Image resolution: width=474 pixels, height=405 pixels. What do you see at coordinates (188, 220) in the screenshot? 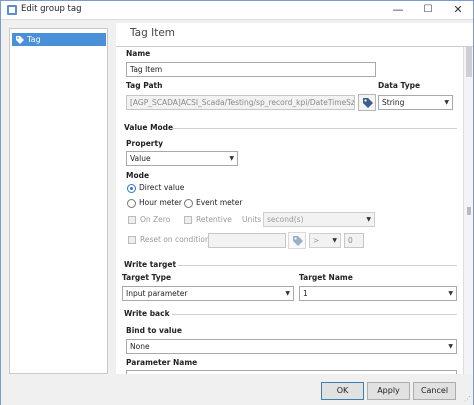
I see `retentive-checkbox` at bounding box center [188, 220].